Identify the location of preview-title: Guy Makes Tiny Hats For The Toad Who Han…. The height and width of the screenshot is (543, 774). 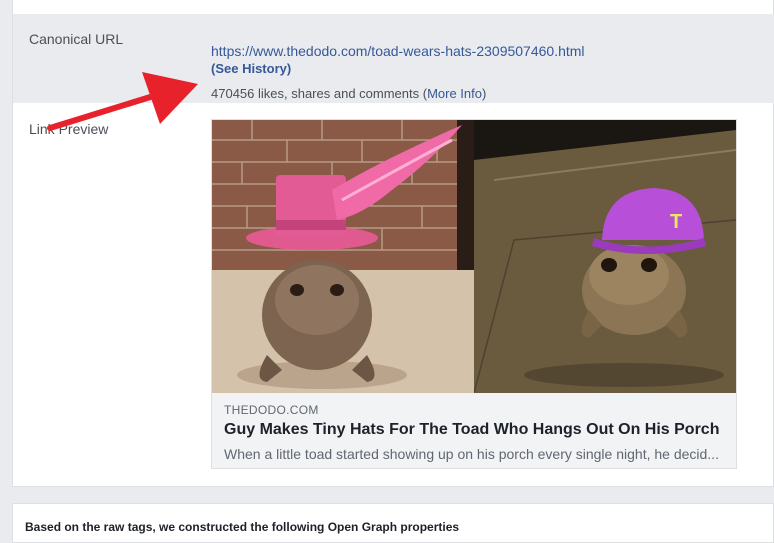
(476, 430).